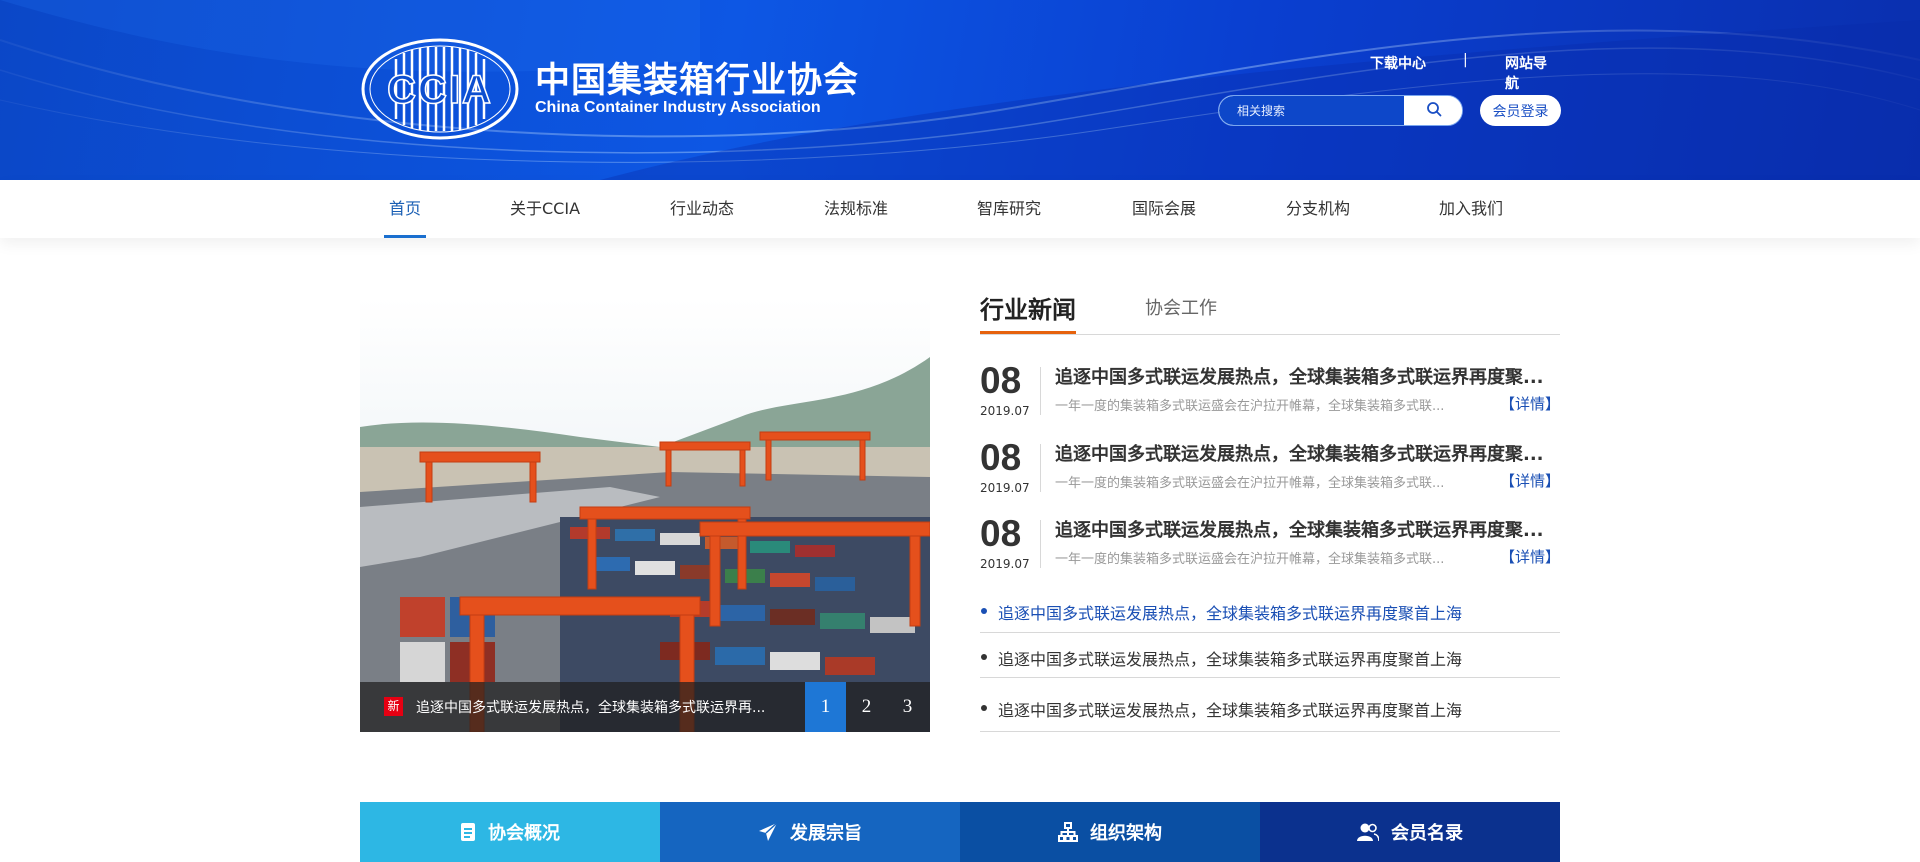  I want to click on download-center-link: 下载中心, so click(1398, 63).